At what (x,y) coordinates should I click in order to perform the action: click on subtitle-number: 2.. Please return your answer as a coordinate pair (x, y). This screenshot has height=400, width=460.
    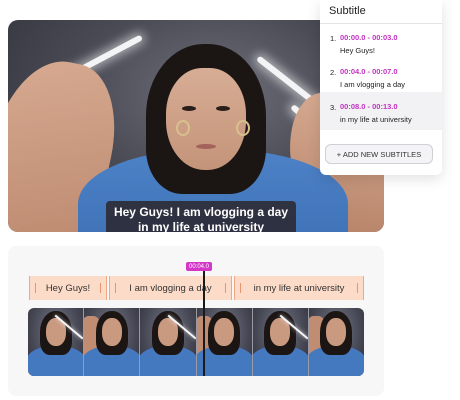
    Looking at the image, I should click on (333, 72).